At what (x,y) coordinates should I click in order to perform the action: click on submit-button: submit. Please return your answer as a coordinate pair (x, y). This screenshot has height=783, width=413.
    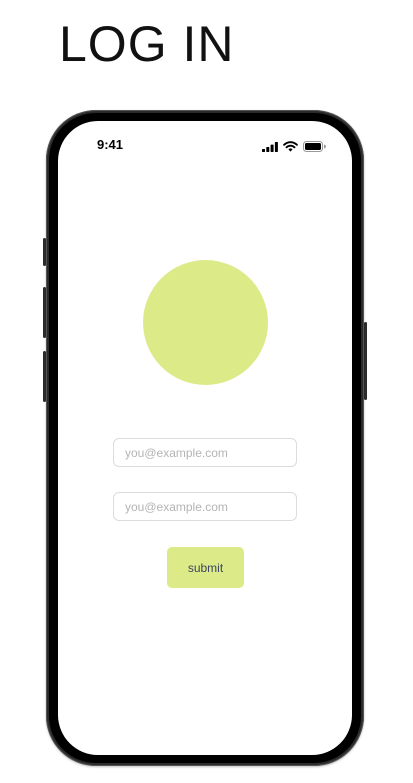
    Looking at the image, I should click on (205, 567).